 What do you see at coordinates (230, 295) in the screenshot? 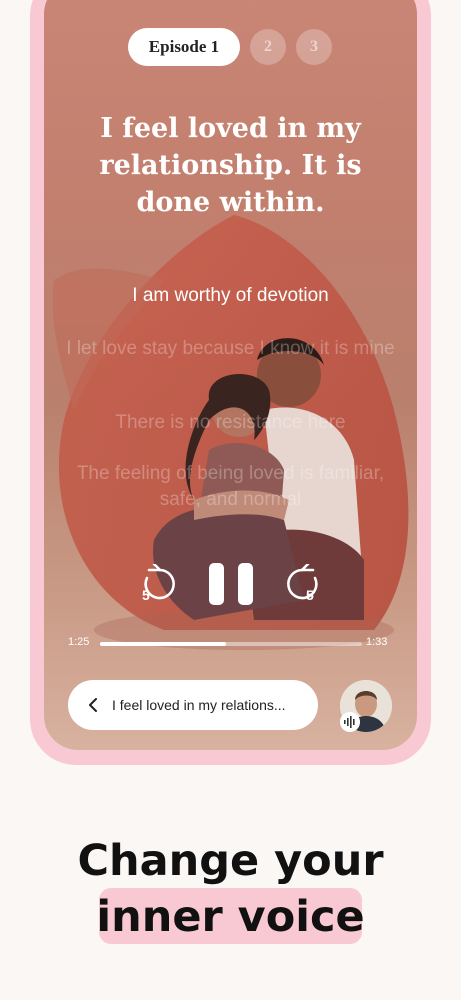
I see `current-line: I am worthy of devotion` at bounding box center [230, 295].